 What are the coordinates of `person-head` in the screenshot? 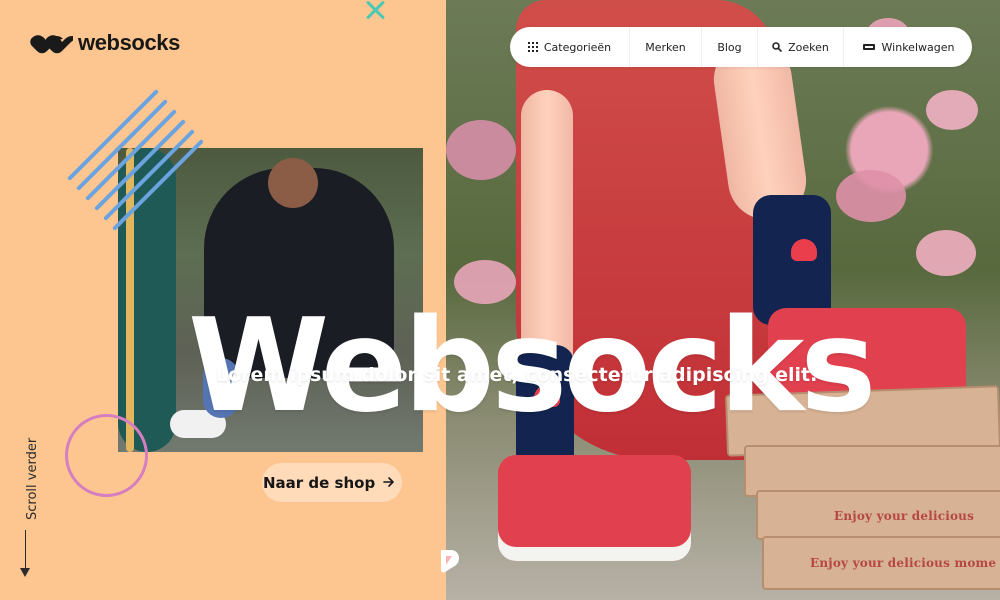 It's located at (293, 183).